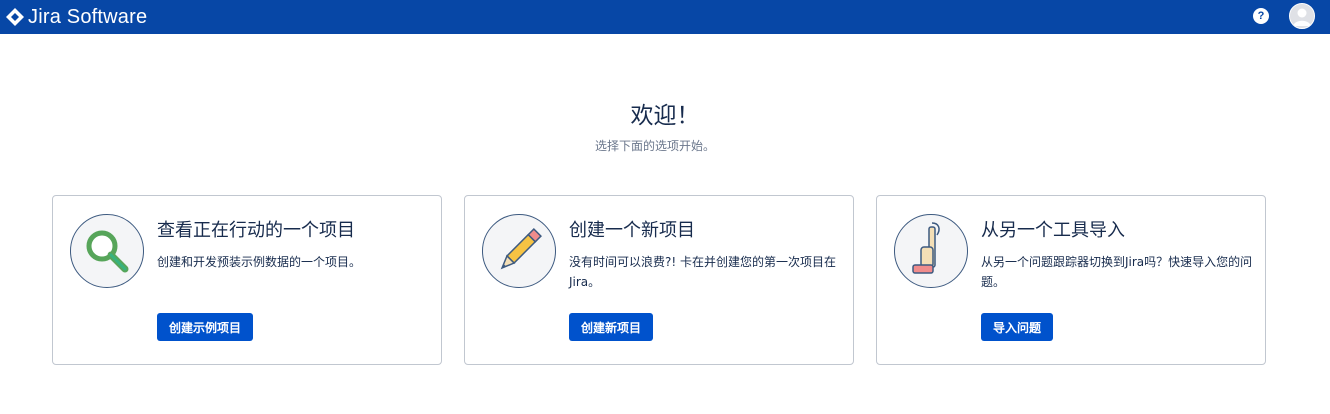  I want to click on pencil-icon, so click(519, 251).